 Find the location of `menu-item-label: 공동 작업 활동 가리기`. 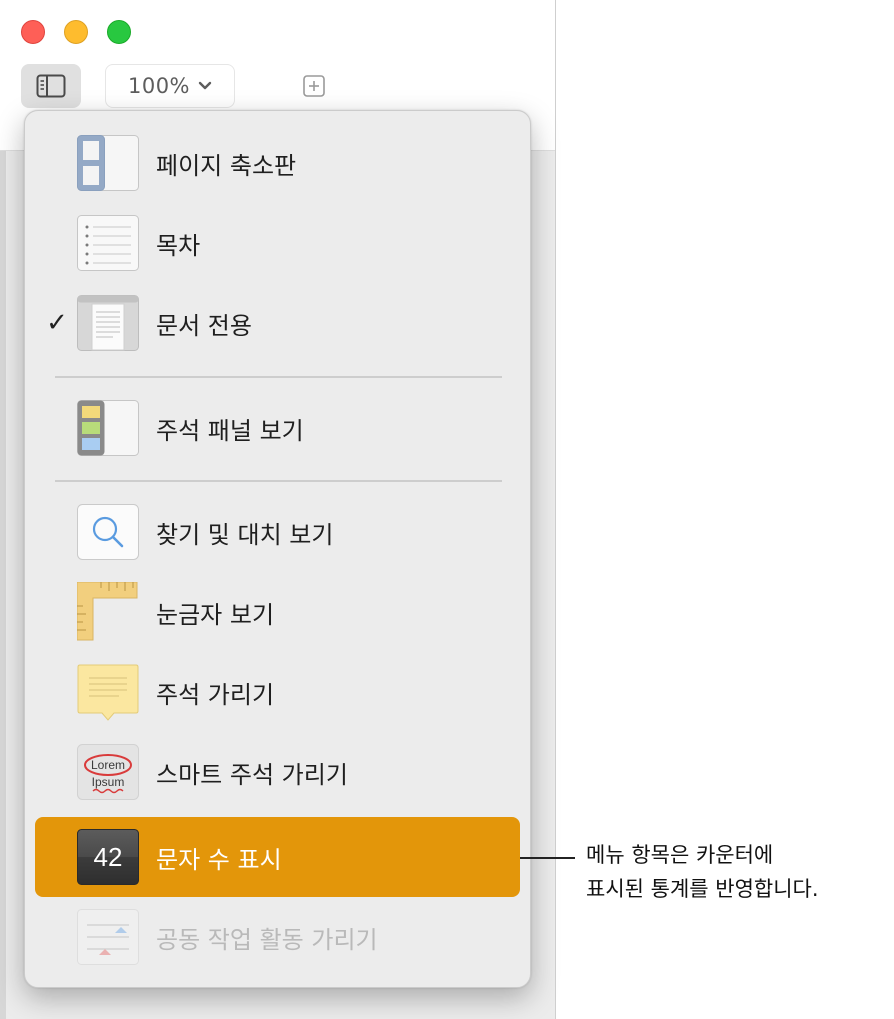

menu-item-label: 공동 작업 활동 가리기 is located at coordinates (267, 939).